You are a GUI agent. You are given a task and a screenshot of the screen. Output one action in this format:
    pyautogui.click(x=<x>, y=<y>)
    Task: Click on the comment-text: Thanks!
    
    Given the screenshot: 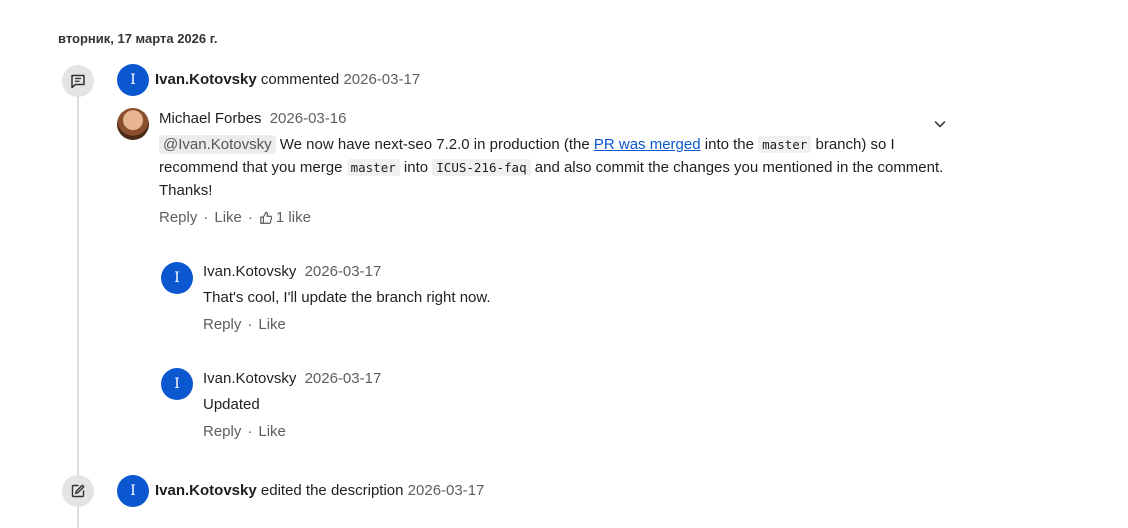 What is the action you would take?
    pyautogui.click(x=186, y=190)
    